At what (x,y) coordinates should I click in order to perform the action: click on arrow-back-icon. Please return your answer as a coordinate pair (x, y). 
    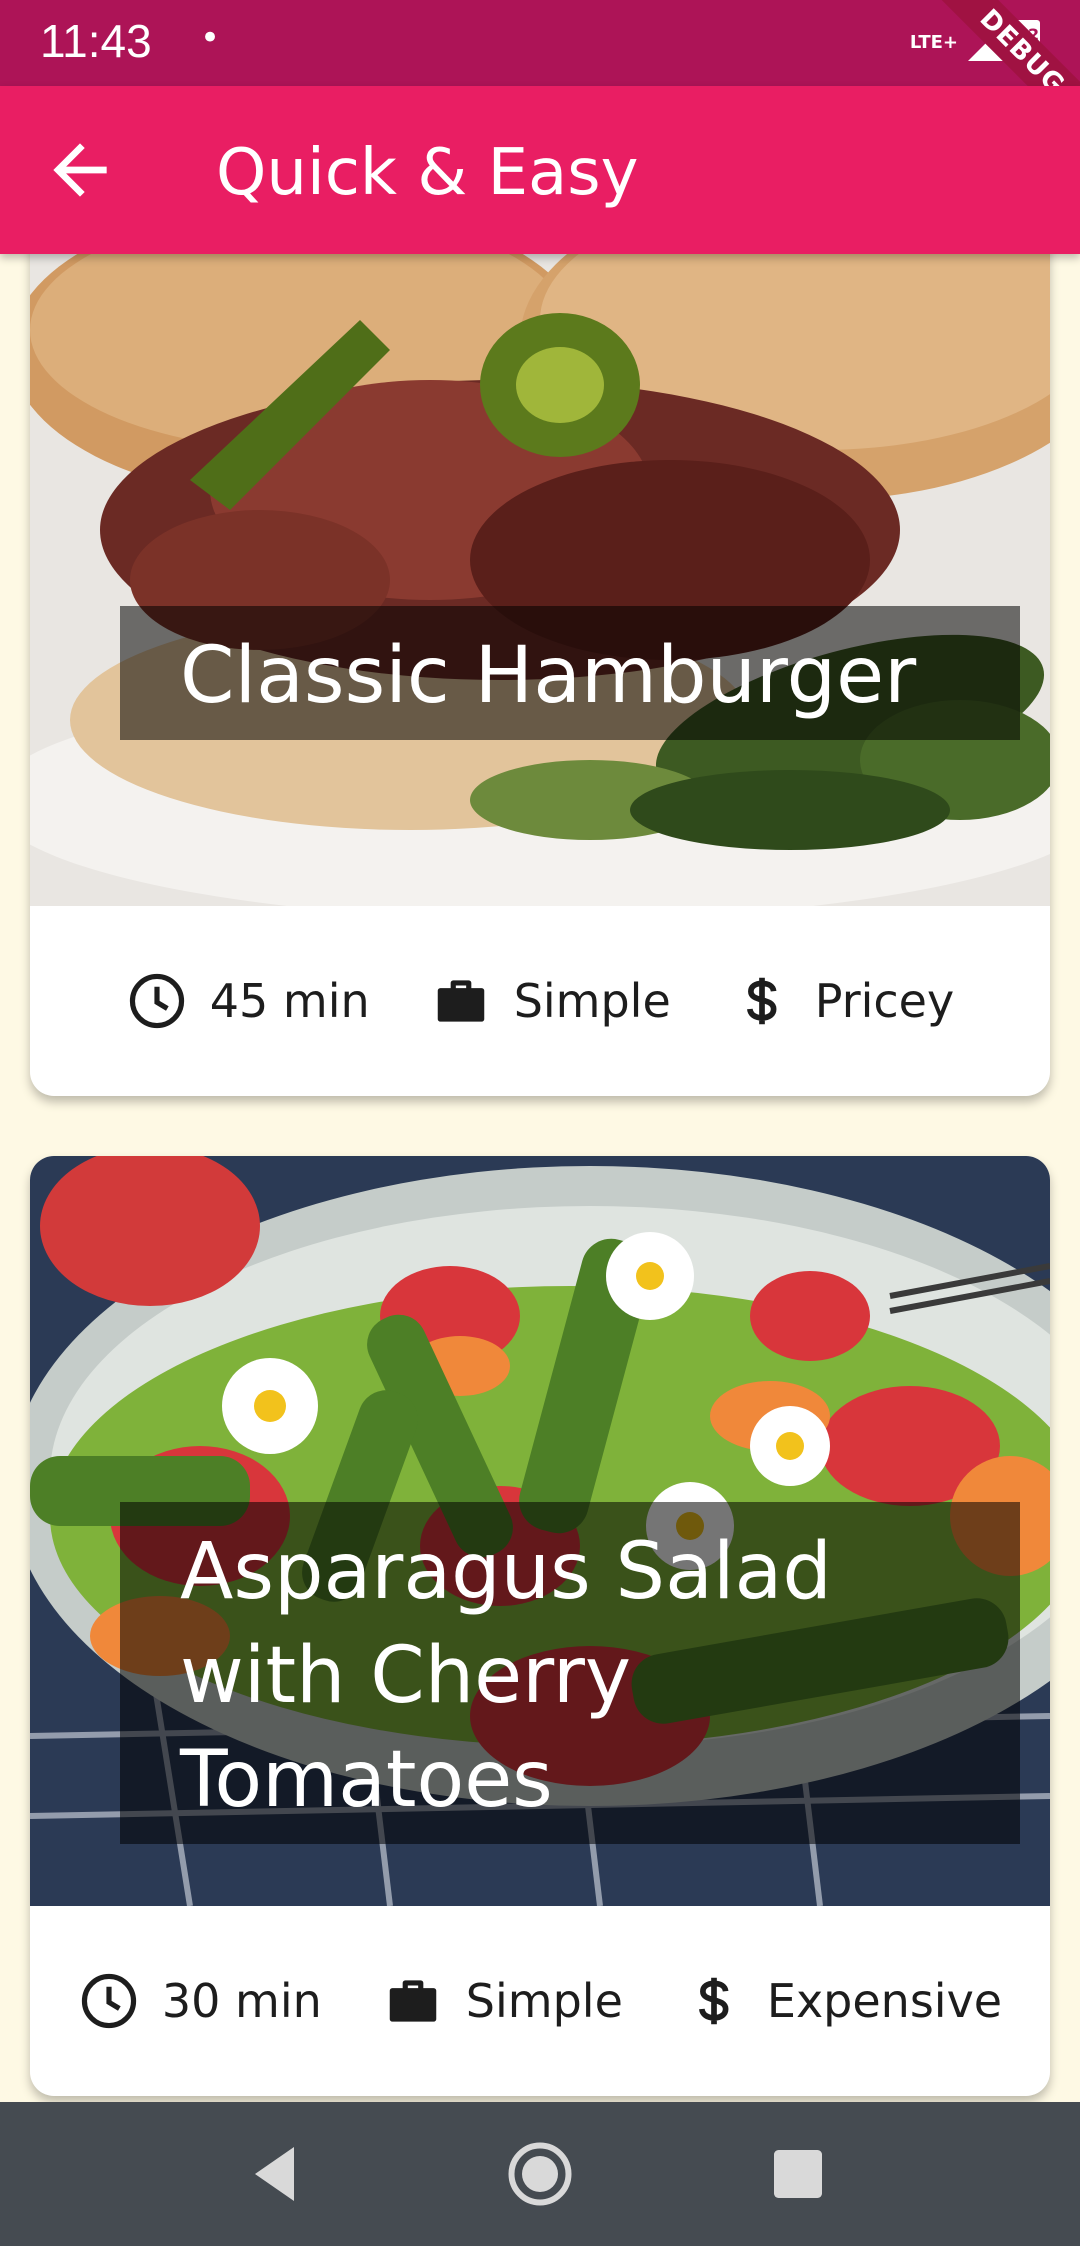
    Looking at the image, I should click on (80, 170).